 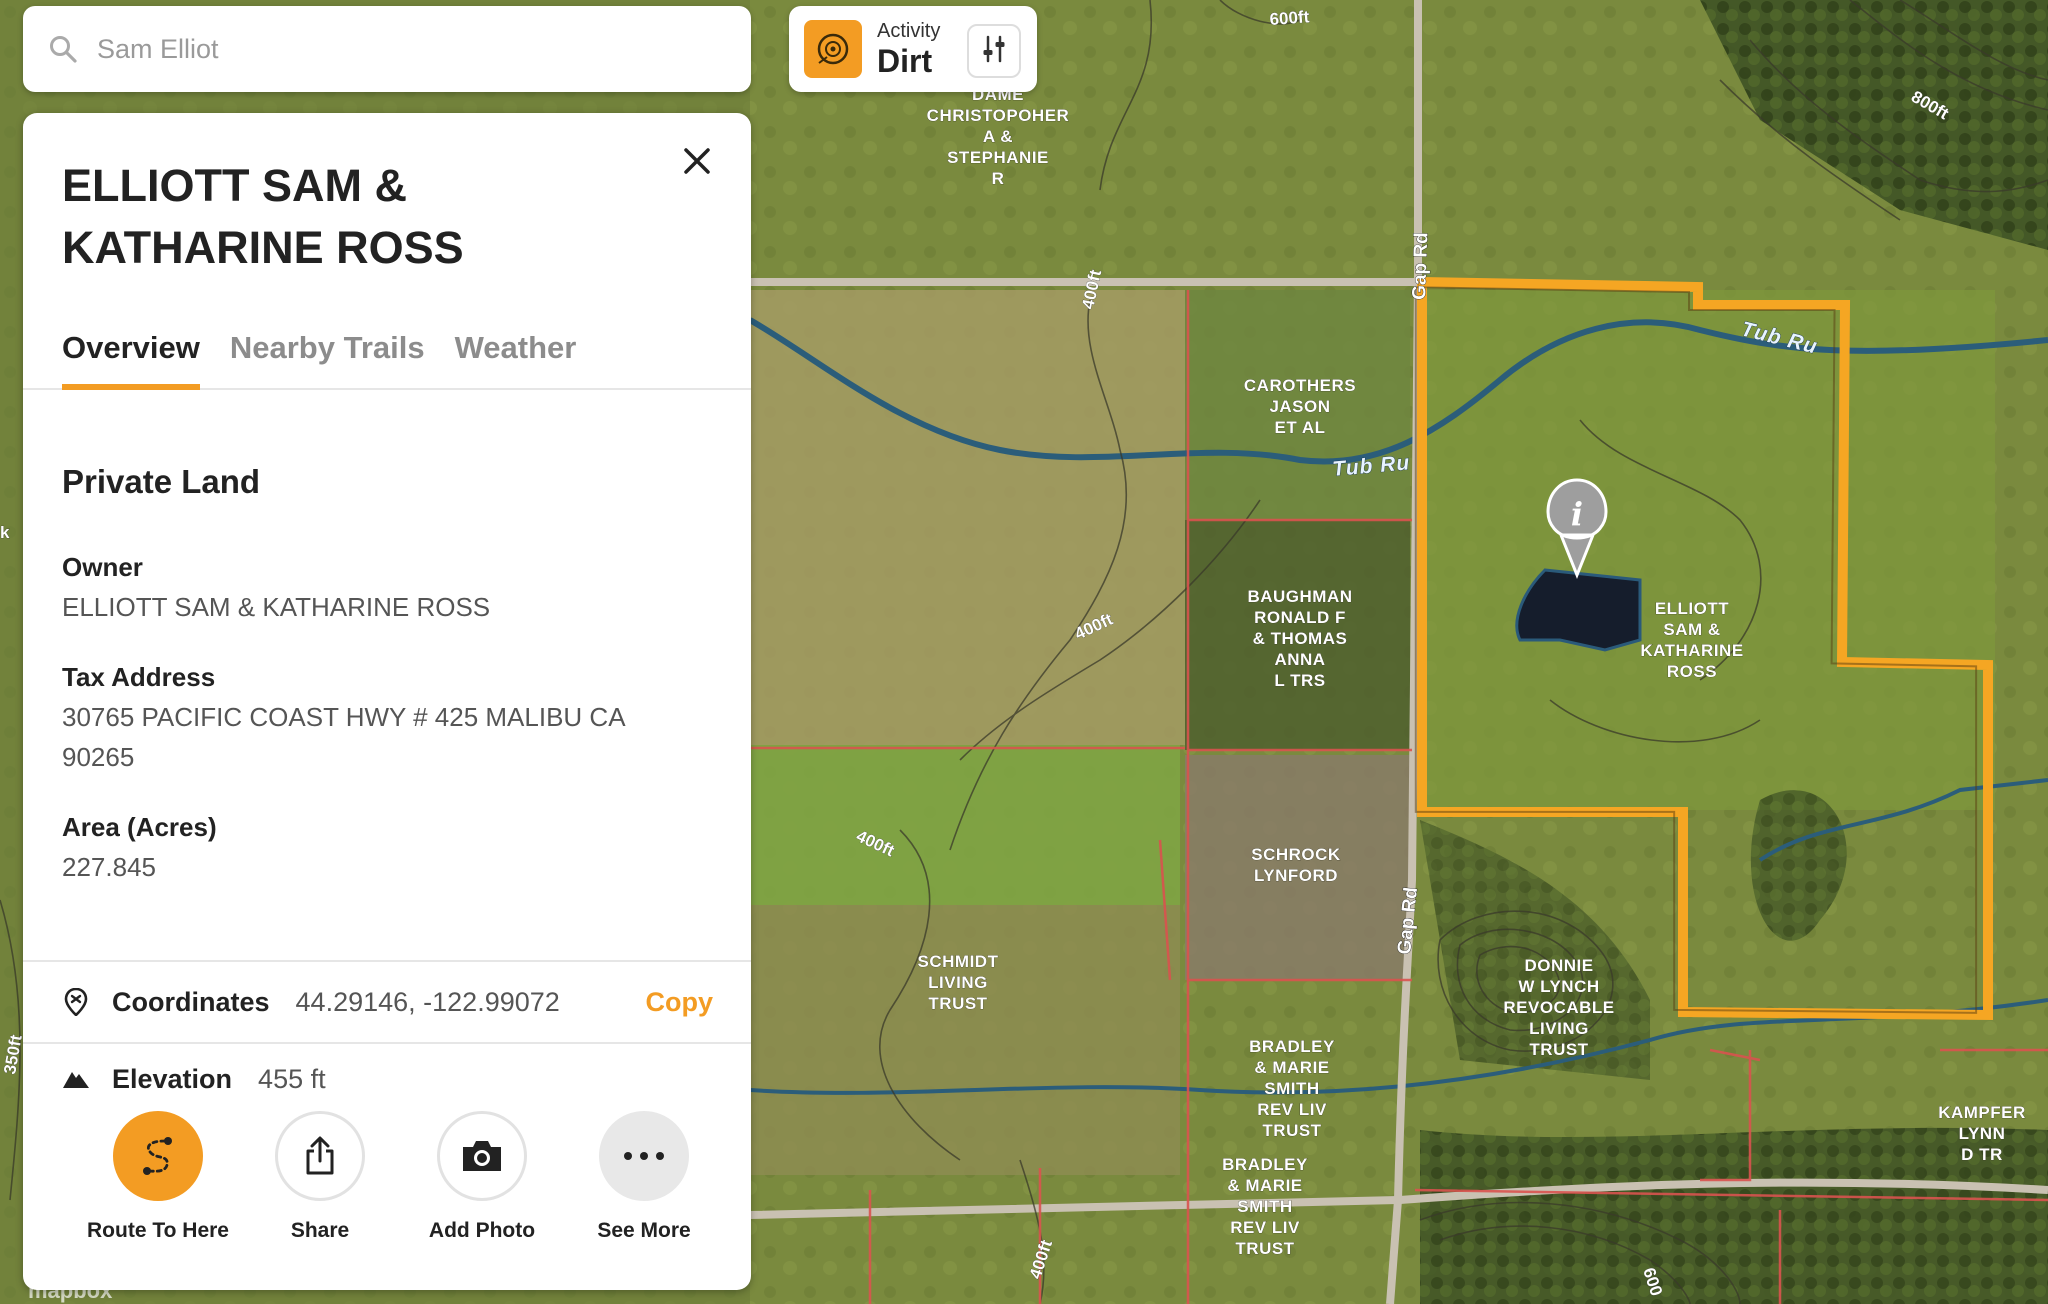 What do you see at coordinates (139, 827) in the screenshot?
I see `area-label: Area (Acres)` at bounding box center [139, 827].